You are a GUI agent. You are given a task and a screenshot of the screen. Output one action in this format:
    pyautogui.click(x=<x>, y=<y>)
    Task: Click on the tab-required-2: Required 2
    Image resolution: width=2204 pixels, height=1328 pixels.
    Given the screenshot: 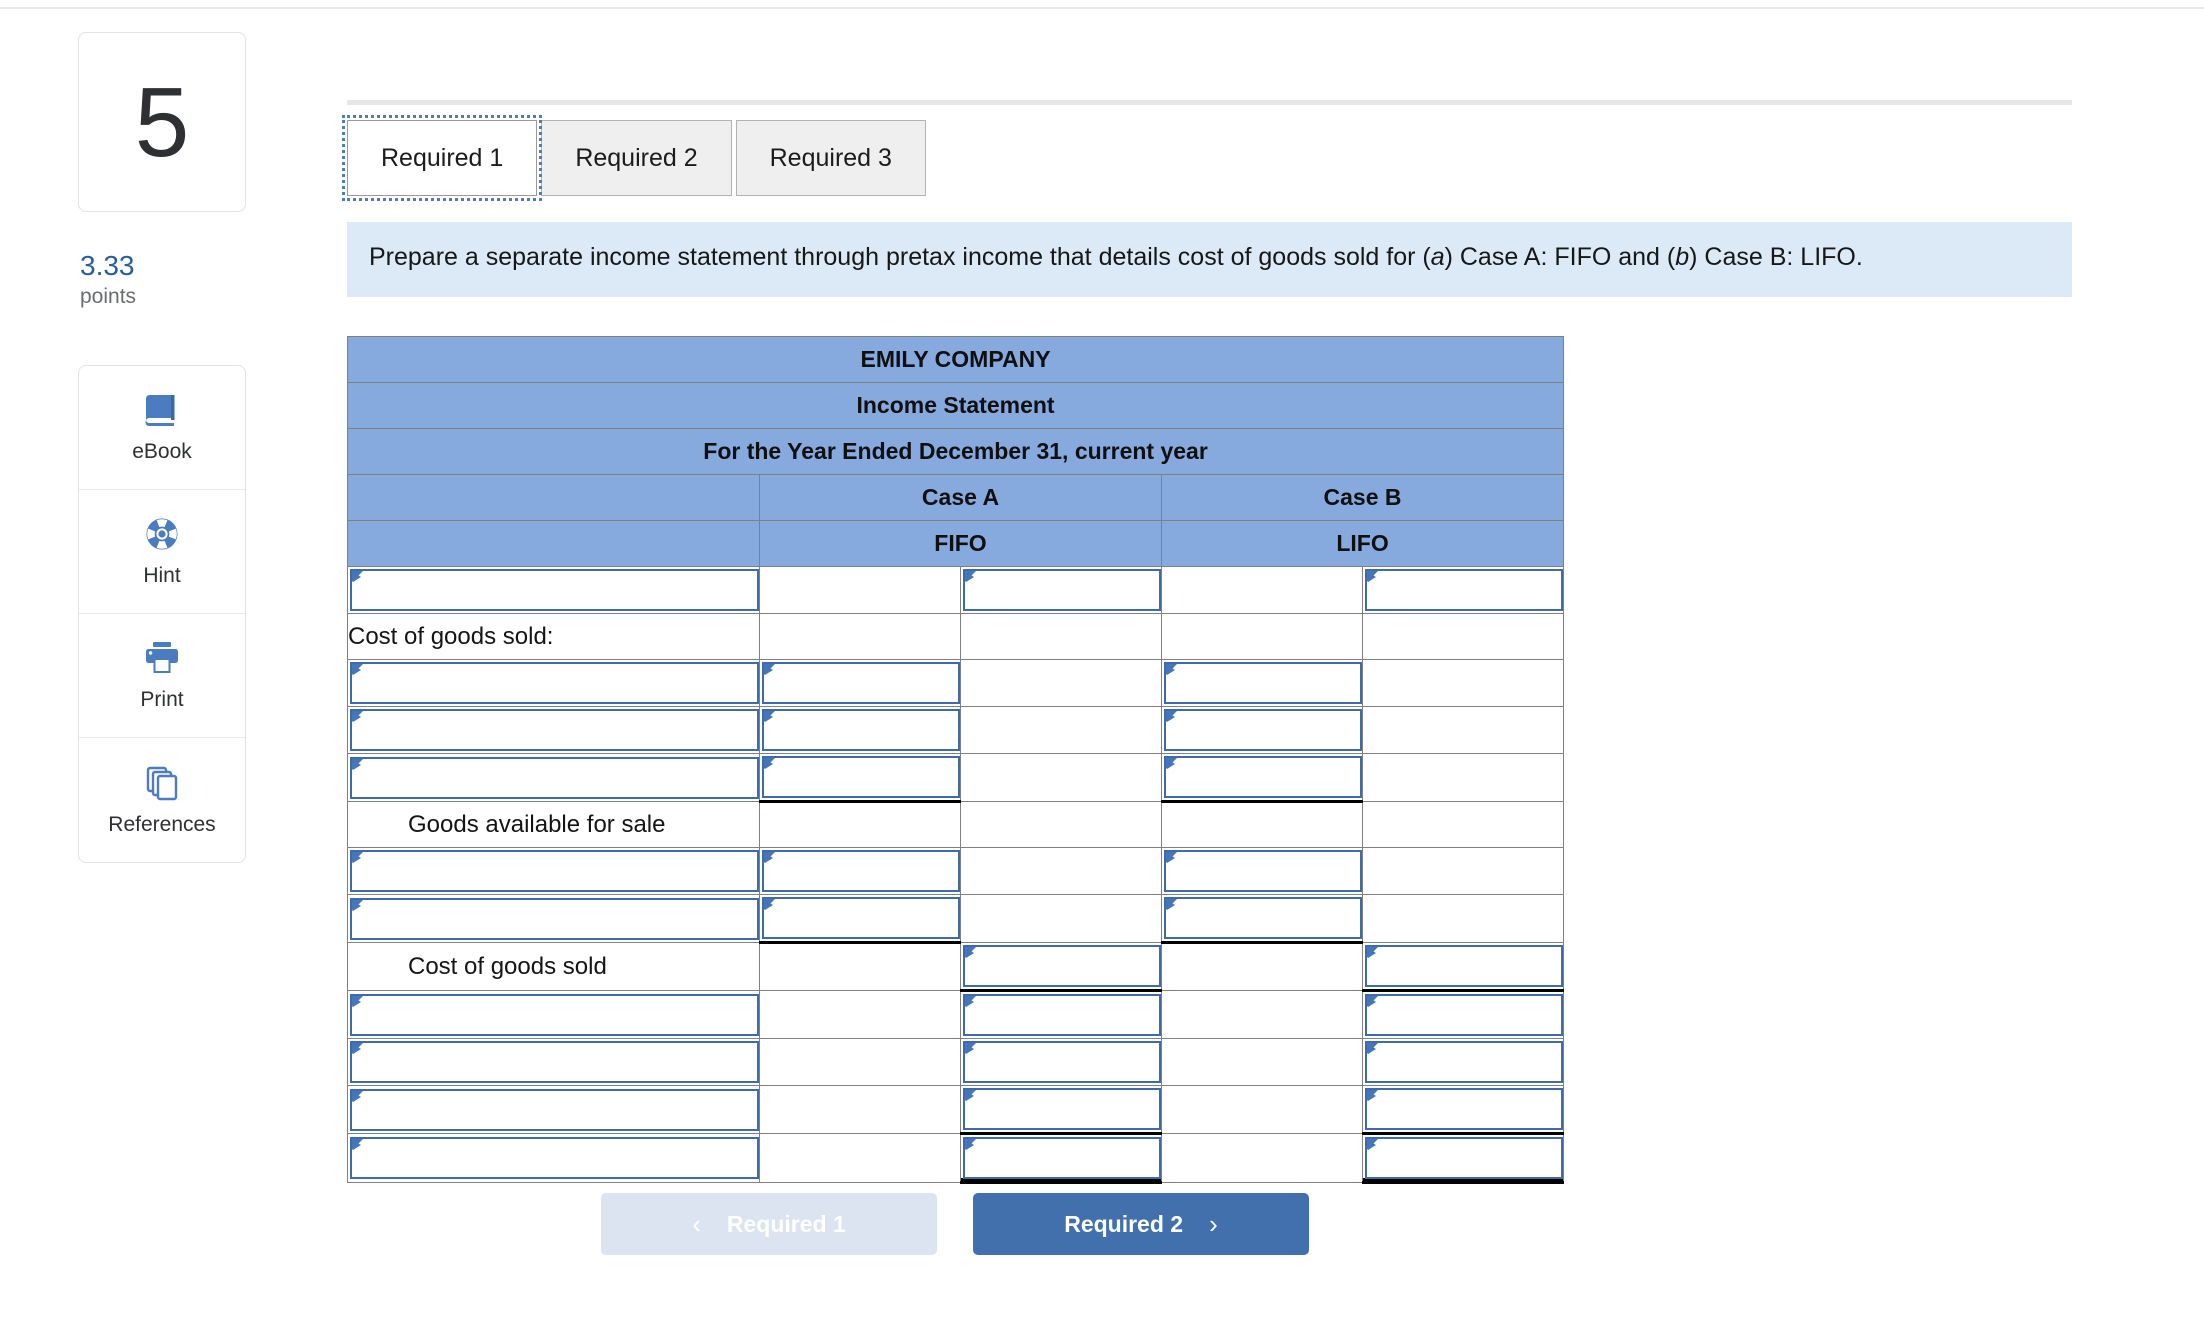 What is the action you would take?
    pyautogui.click(x=636, y=158)
    